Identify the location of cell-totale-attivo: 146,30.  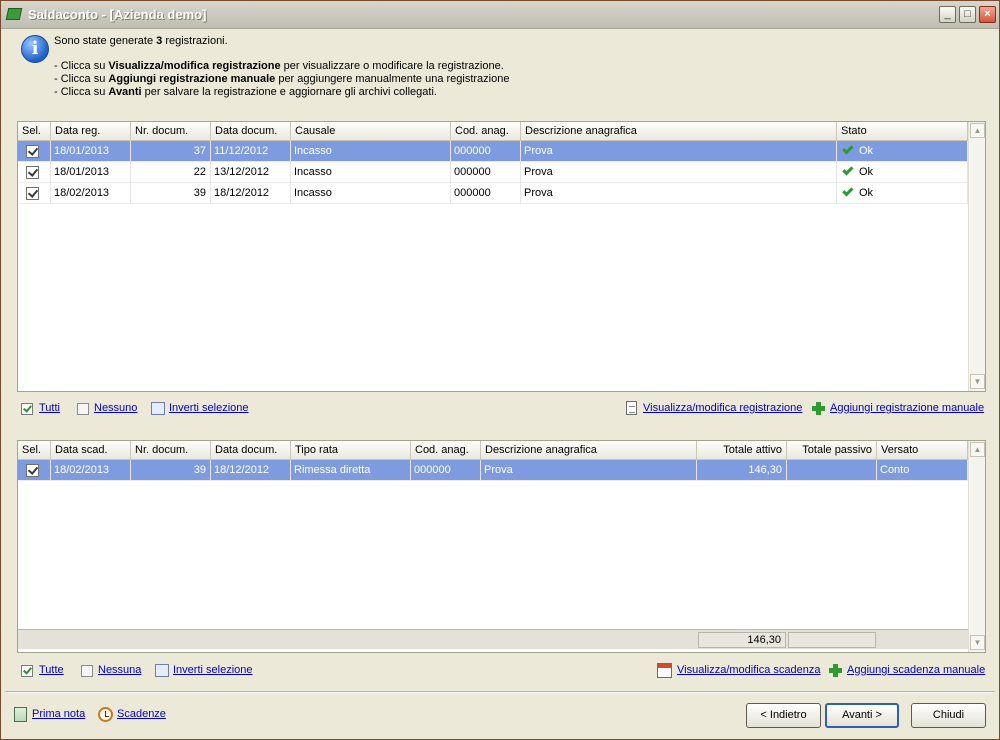
(742, 470).